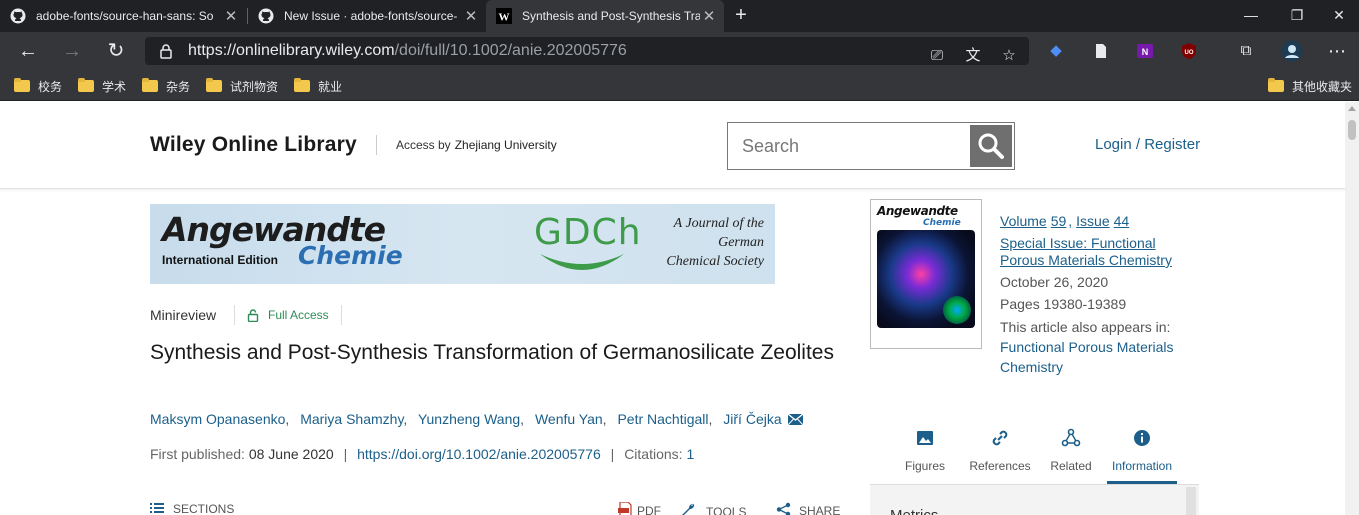  Describe the element at coordinates (479, 454) in the screenshot. I see `doi-link: https://doi.org/10.1002/anie.202005776` at that location.